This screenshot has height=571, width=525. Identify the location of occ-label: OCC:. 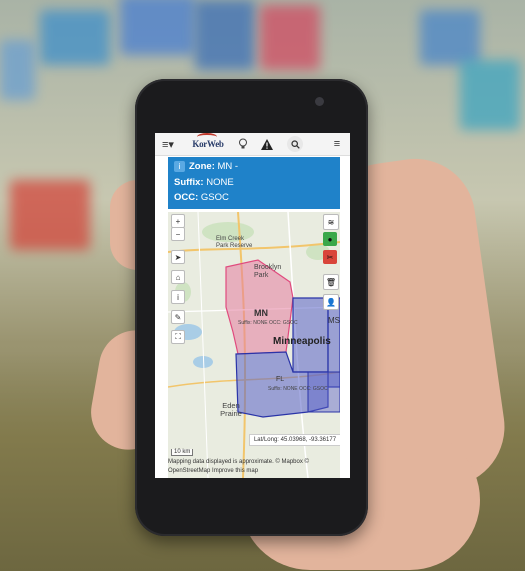
(186, 197).